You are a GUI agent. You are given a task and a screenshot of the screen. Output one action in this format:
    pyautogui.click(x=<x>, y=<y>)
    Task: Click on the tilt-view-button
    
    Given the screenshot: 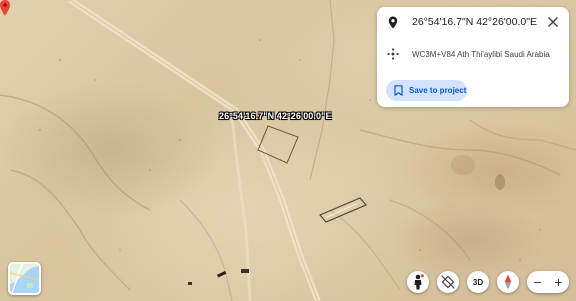 What is the action you would take?
    pyautogui.click(x=448, y=282)
    